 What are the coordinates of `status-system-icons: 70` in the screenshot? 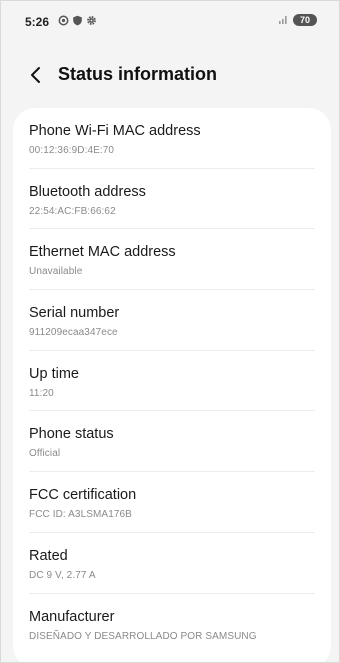 It's located at (297, 20).